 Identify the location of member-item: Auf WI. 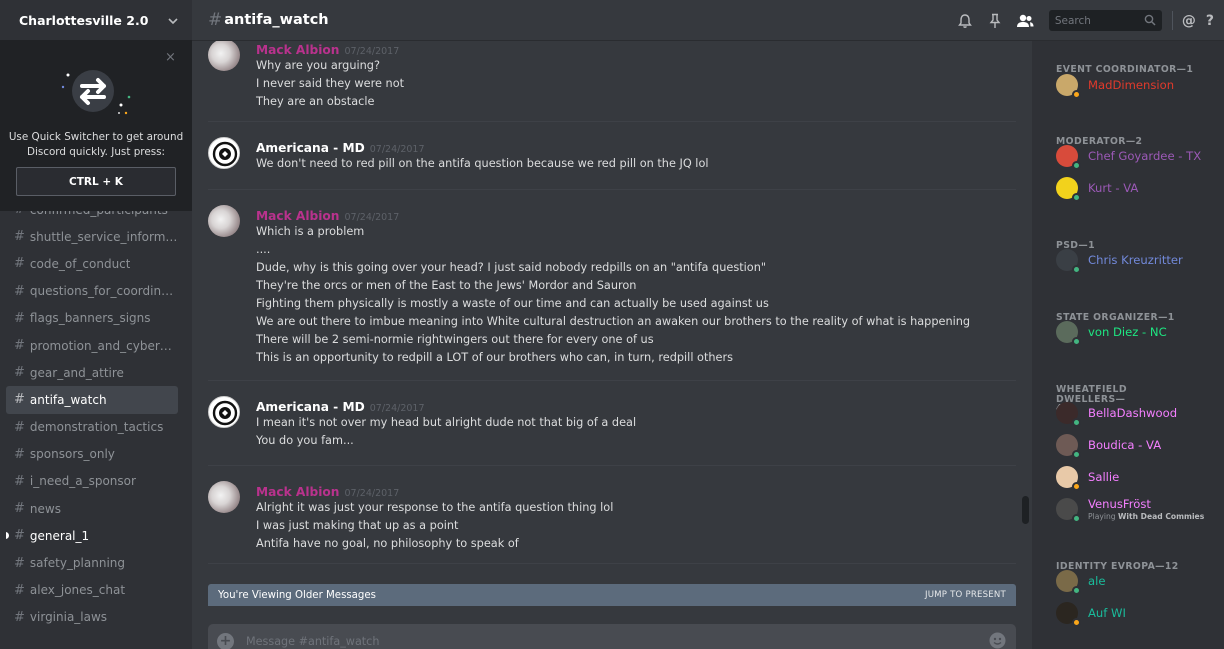
(1136, 613).